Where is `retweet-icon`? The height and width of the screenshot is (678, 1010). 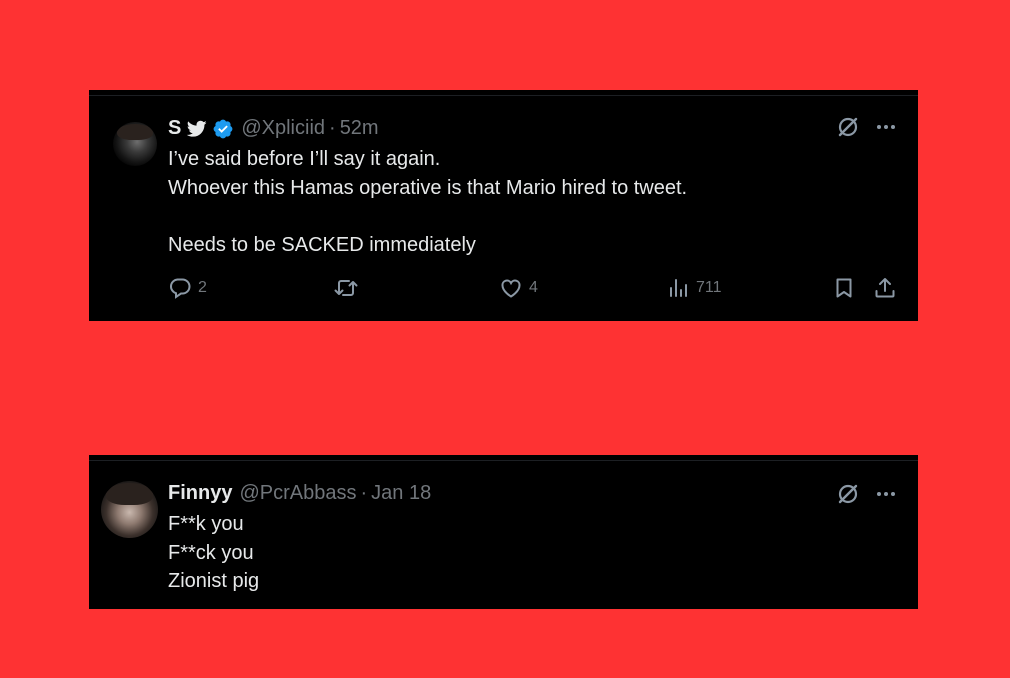 retweet-icon is located at coordinates (346, 288).